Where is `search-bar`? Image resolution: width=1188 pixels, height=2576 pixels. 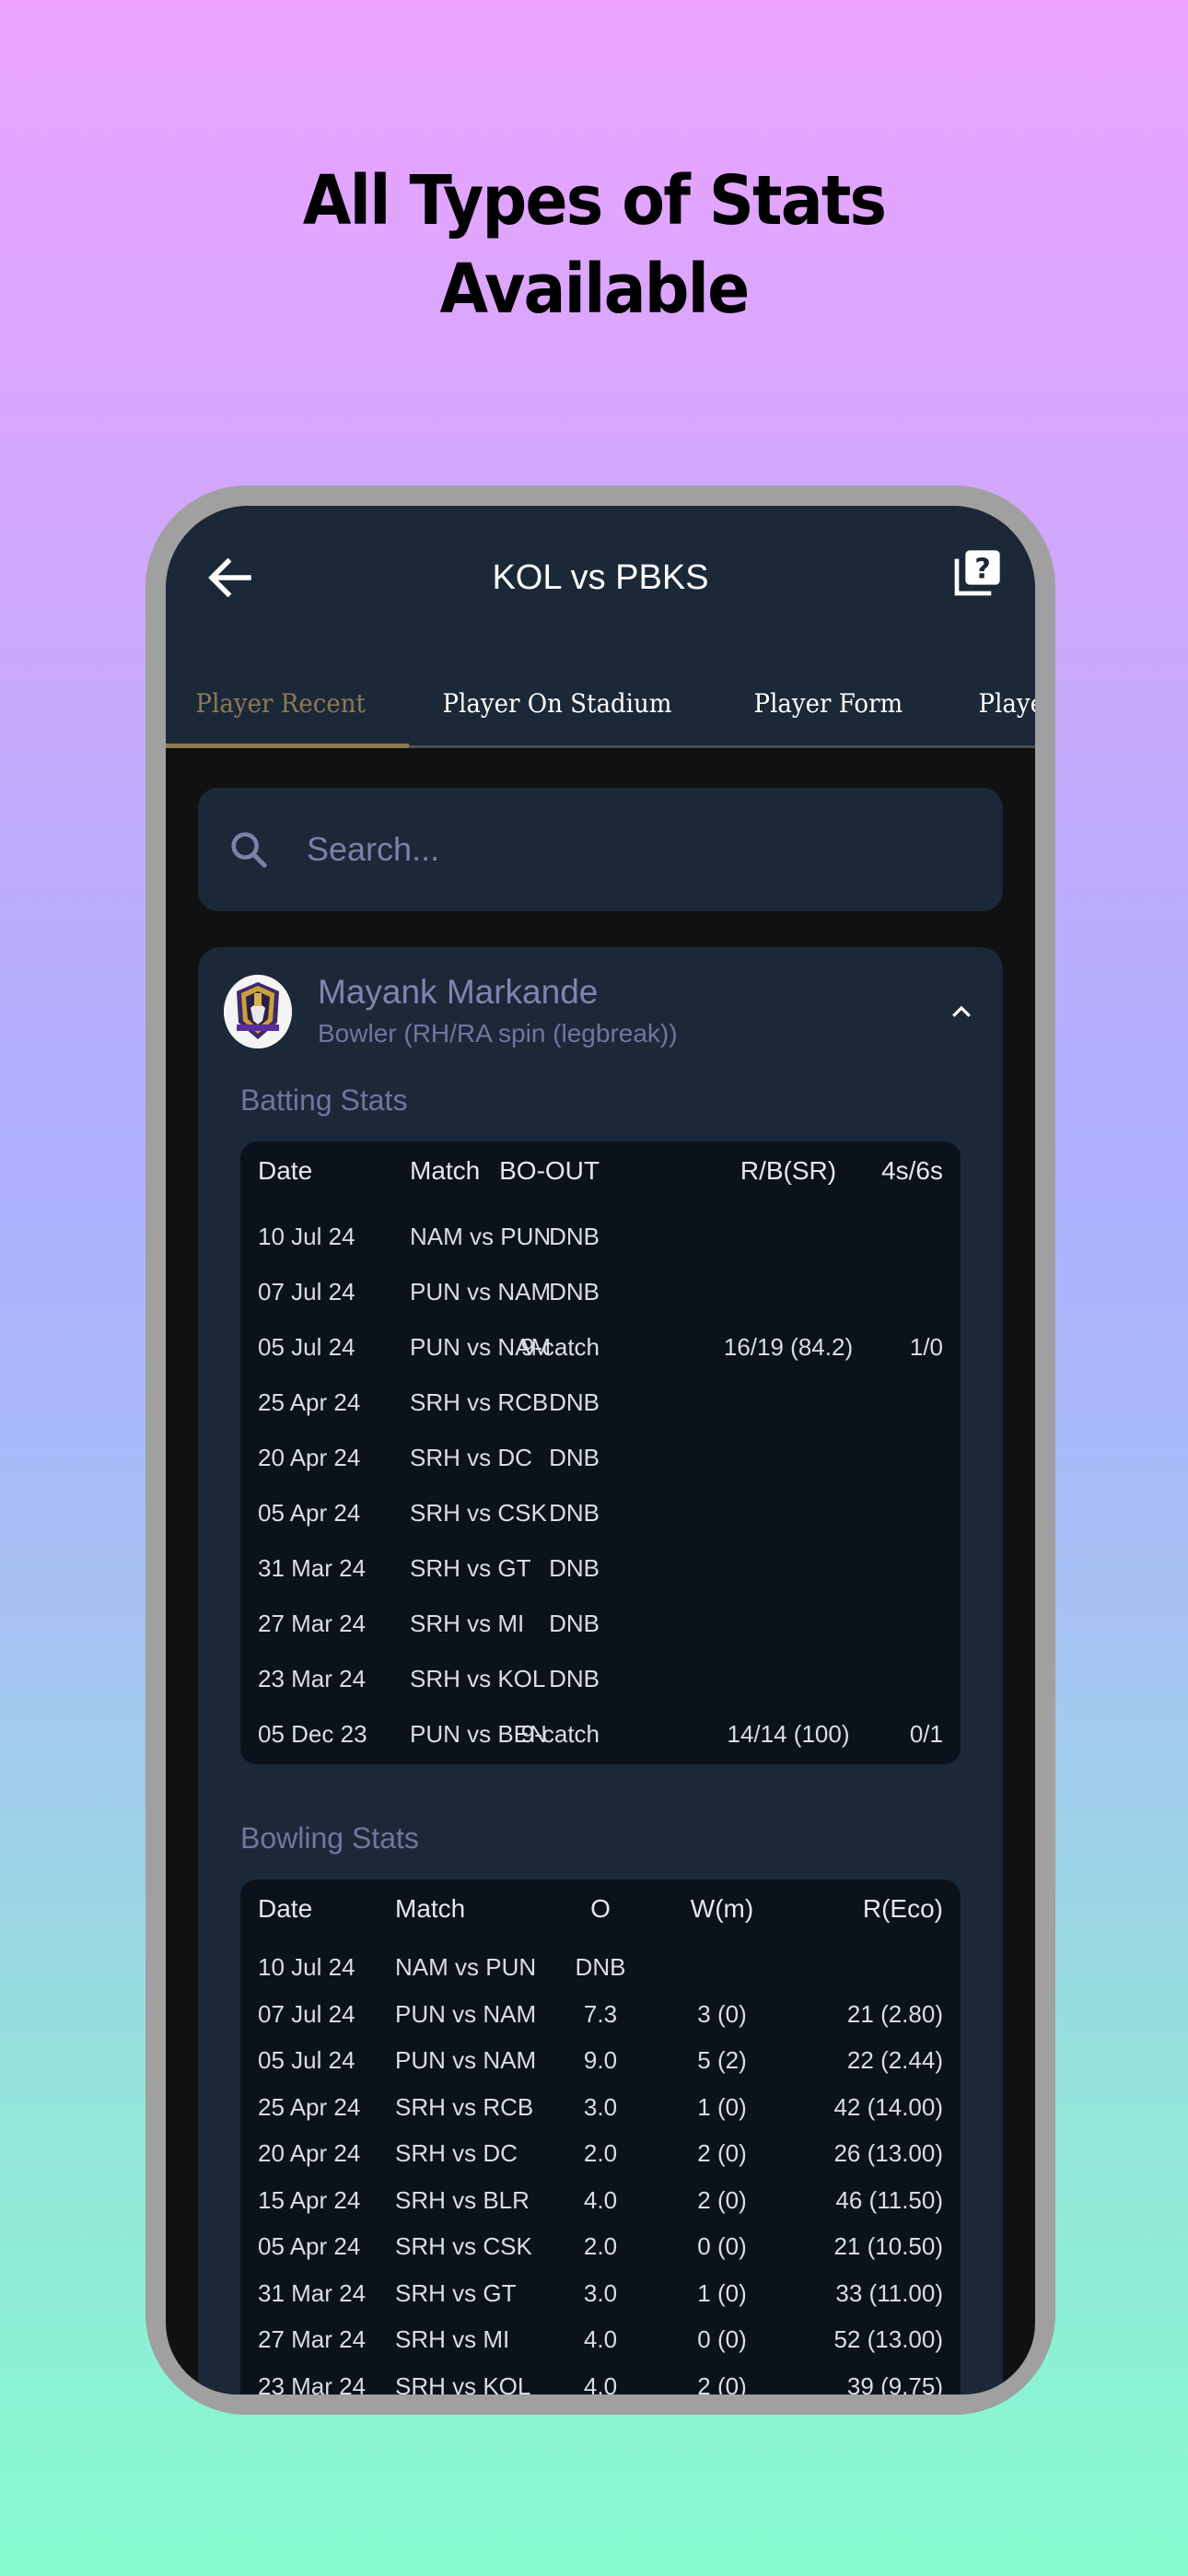
search-bar is located at coordinates (600, 849).